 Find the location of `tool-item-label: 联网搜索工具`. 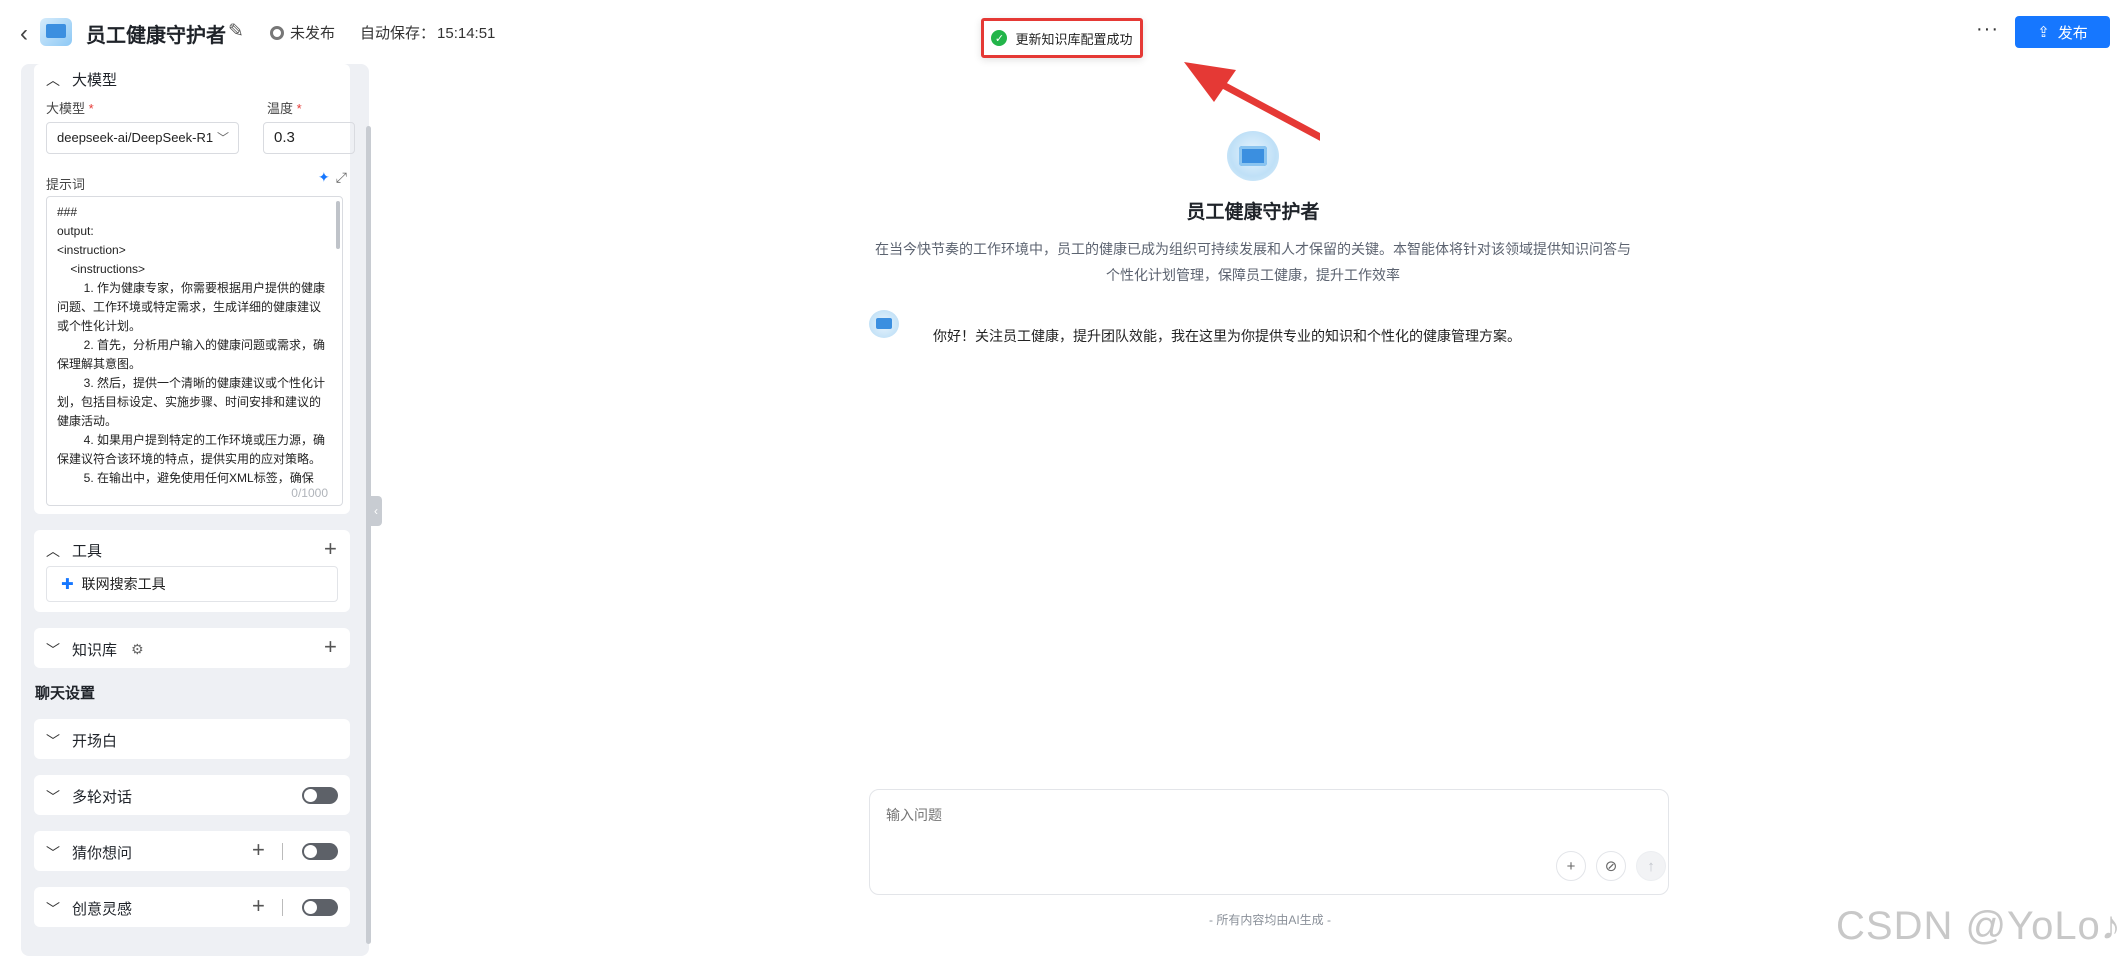

tool-item-label: 联网搜索工具 is located at coordinates (123, 584).